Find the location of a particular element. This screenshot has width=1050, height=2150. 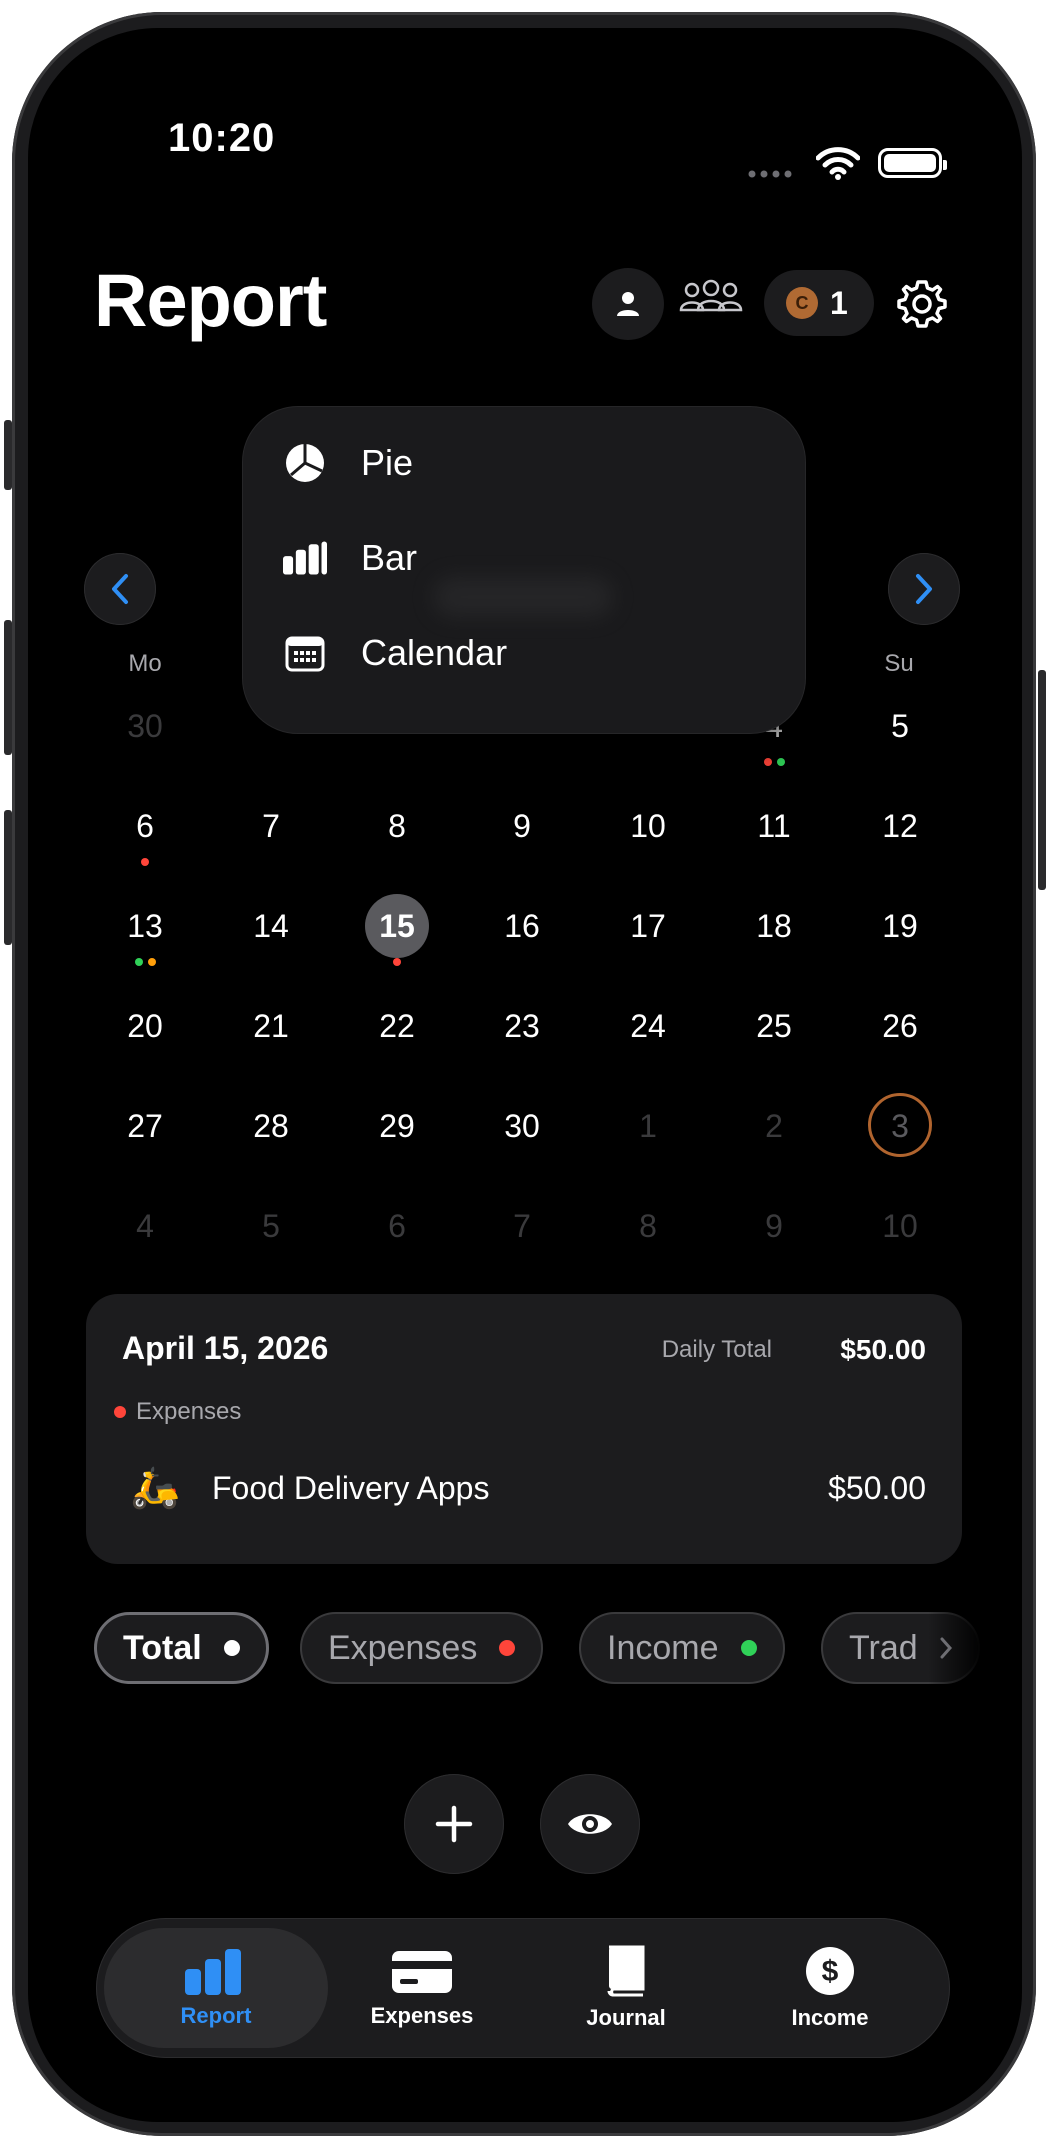

month-title-blurred is located at coordinates (523, 597).